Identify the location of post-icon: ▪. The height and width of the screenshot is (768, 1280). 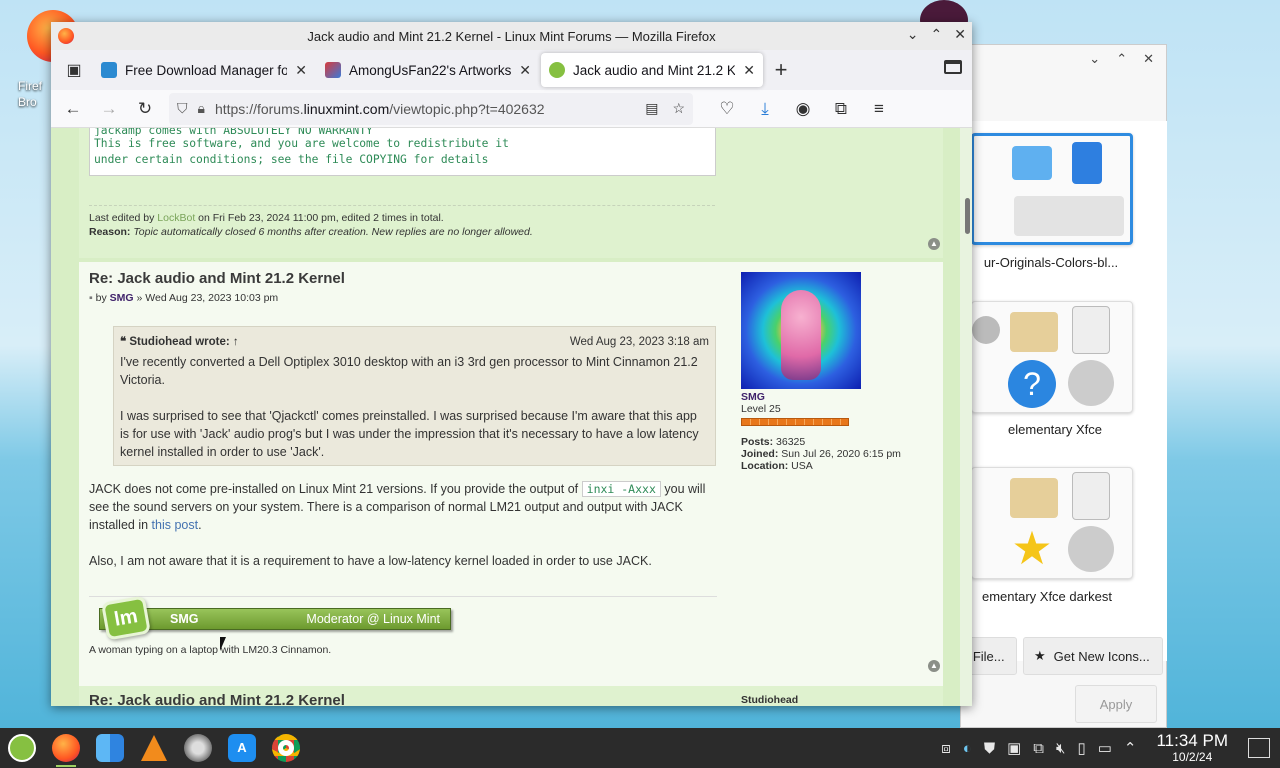
(91, 298).